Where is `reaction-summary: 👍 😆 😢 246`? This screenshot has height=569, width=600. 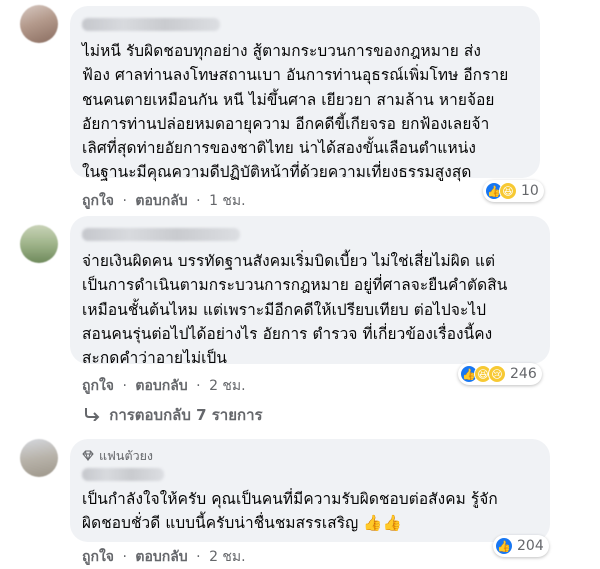 reaction-summary: 👍 😆 😢 246 is located at coordinates (500, 374).